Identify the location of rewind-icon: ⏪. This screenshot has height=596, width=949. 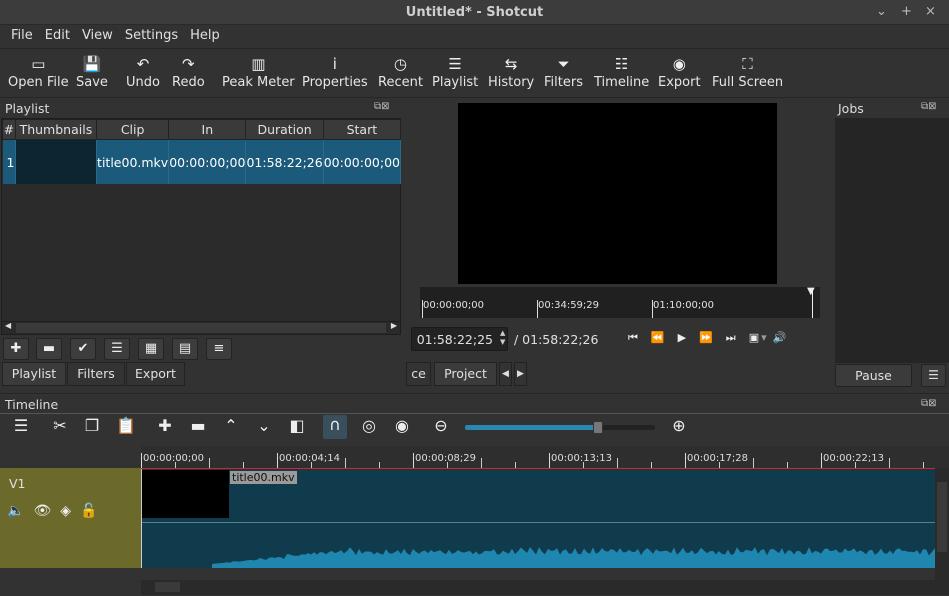
(664, 337).